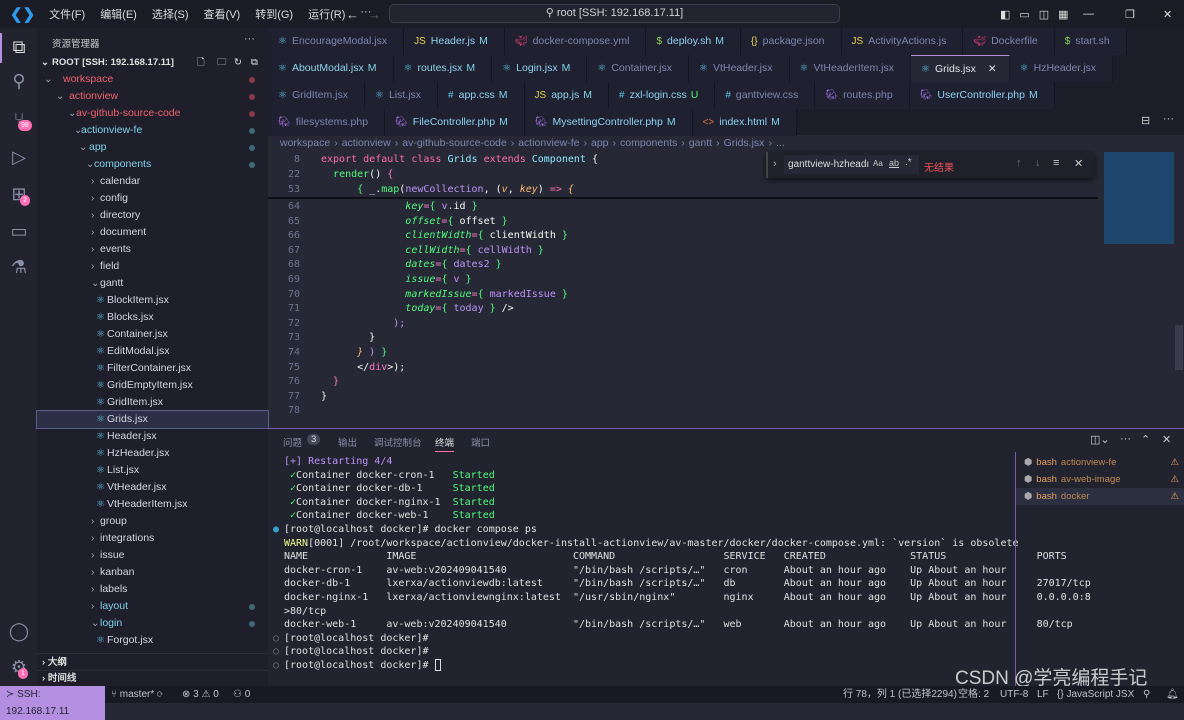 The image size is (1184, 720). What do you see at coordinates (152, 402) in the screenshot?
I see `tree-file: ⚛ GridItem.jsx` at bounding box center [152, 402].